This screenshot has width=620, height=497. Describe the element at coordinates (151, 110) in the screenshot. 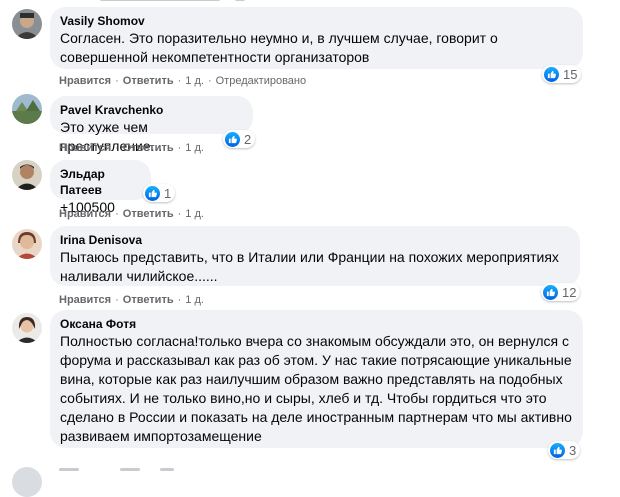

I see `comment-author: Pavel Kravchenko` at that location.